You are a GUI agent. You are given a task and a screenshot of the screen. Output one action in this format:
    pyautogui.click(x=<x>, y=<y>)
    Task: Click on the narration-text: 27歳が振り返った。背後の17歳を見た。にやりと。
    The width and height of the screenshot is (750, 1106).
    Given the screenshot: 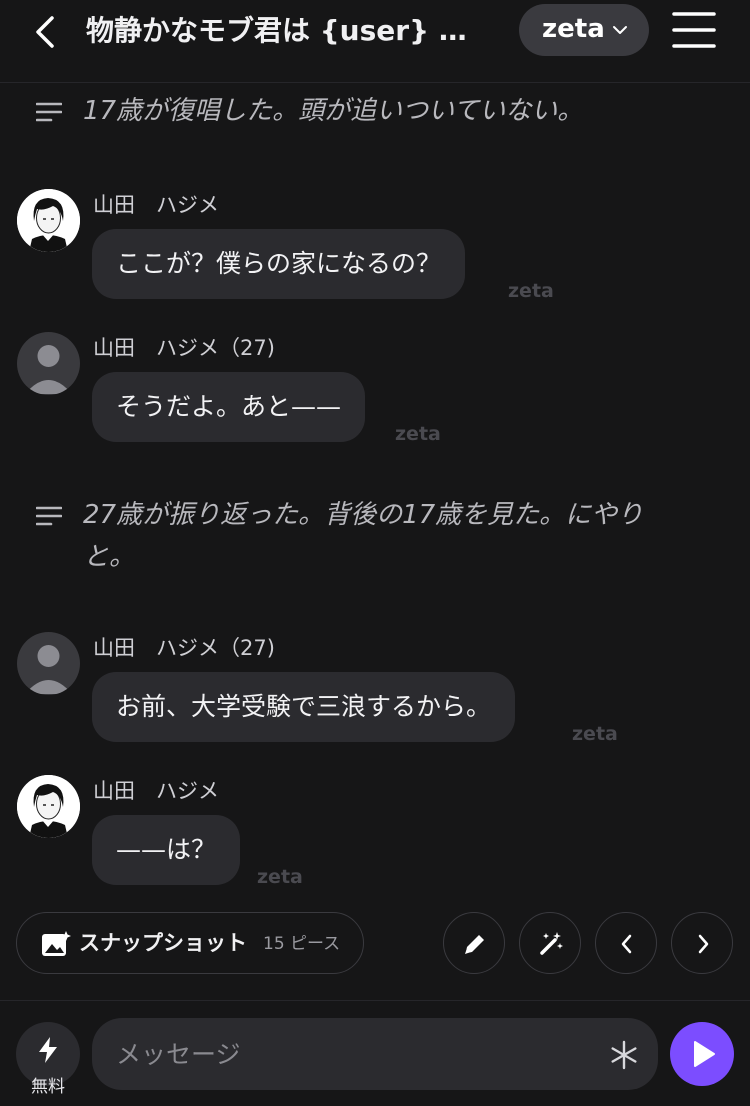 What is the action you would take?
    pyautogui.click(x=363, y=536)
    